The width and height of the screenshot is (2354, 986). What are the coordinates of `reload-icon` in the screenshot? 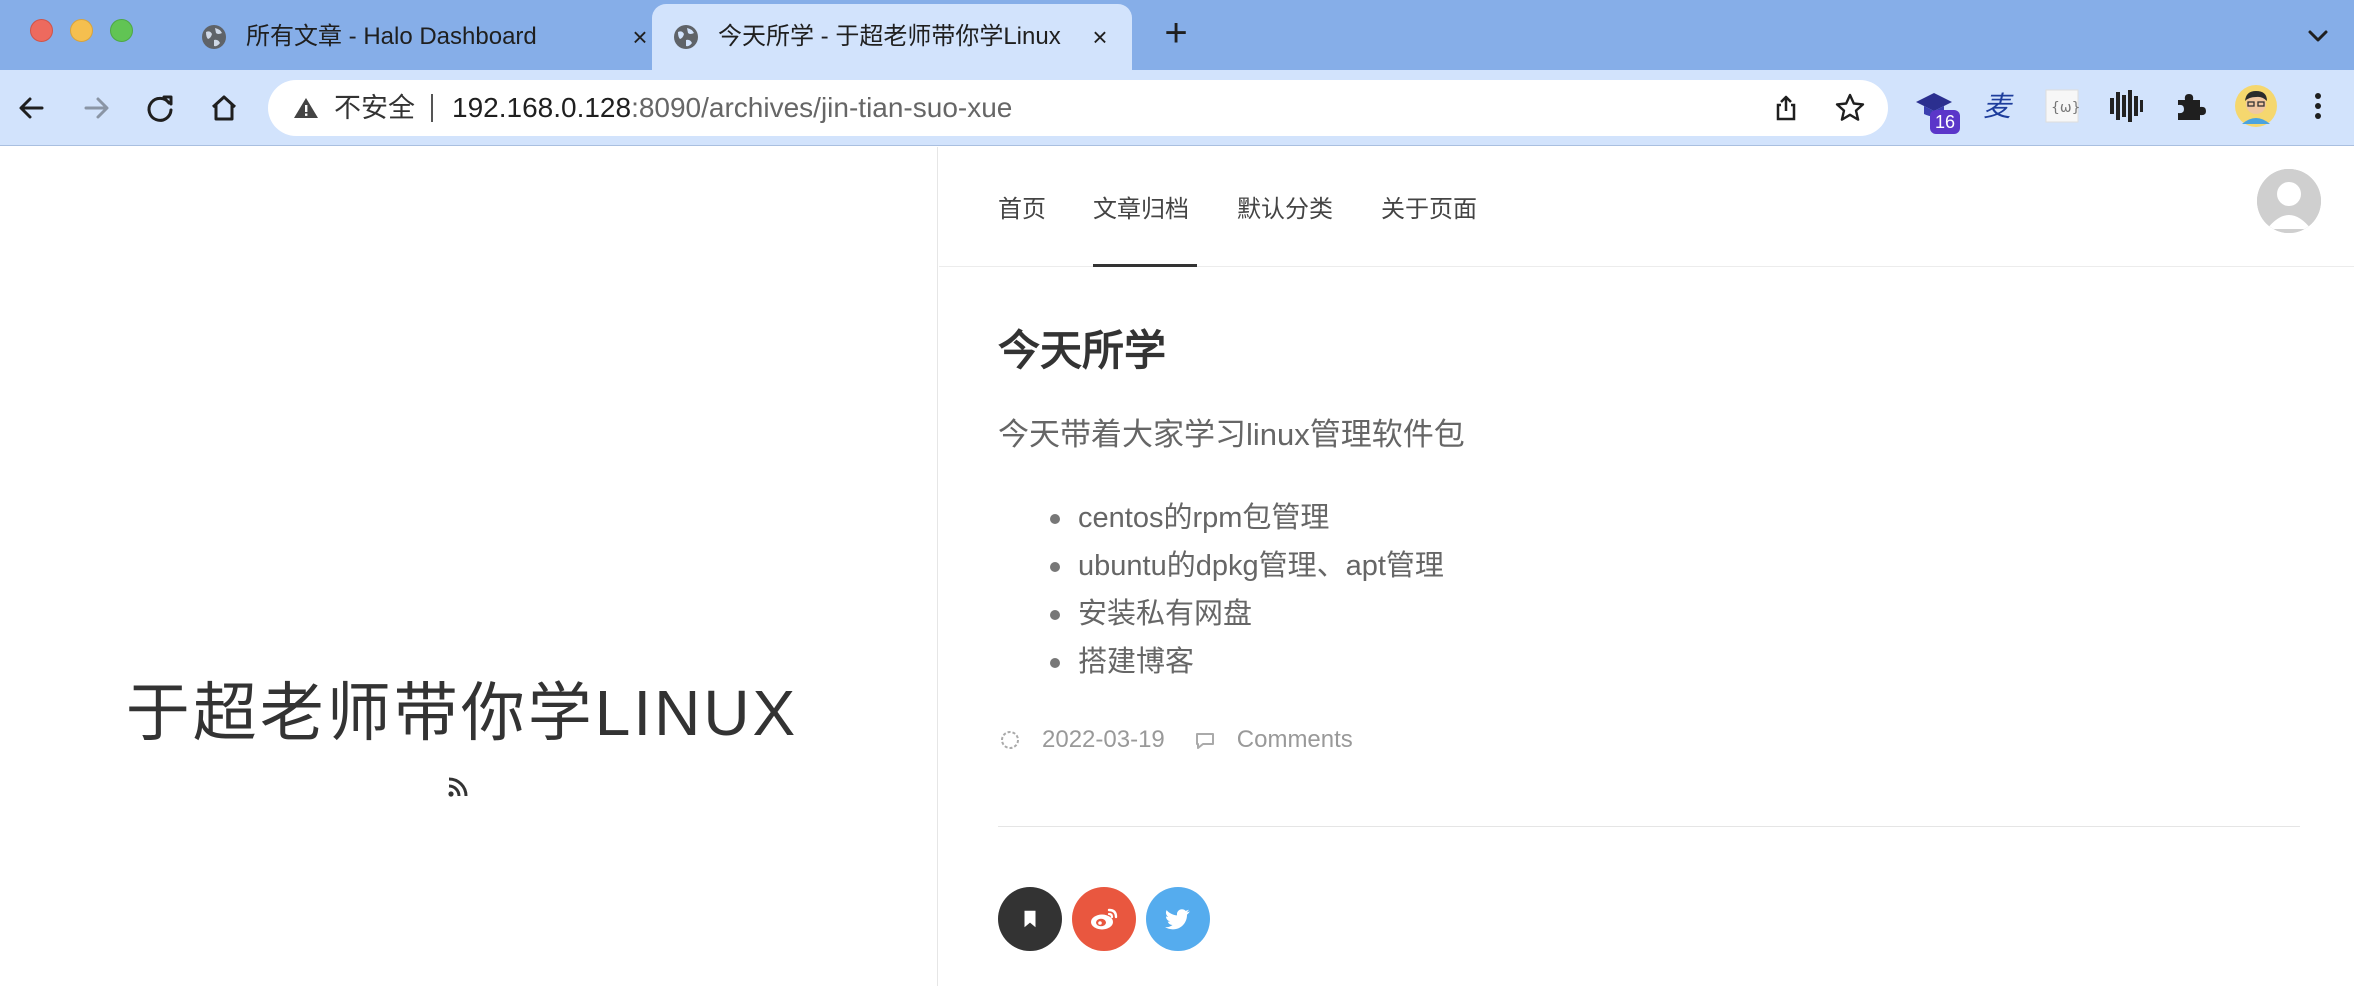 It's located at (160, 108).